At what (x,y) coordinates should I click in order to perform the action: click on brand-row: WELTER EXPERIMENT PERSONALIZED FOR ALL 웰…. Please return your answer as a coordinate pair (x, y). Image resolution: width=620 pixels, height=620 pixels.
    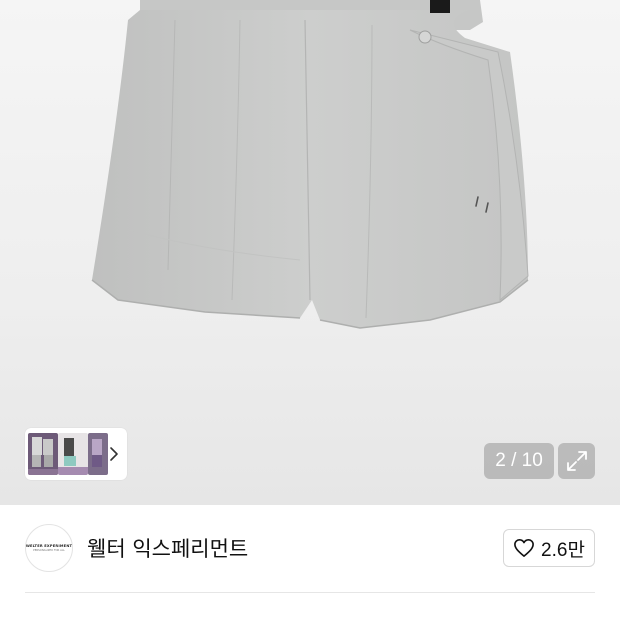
    Looking at the image, I should click on (310, 547).